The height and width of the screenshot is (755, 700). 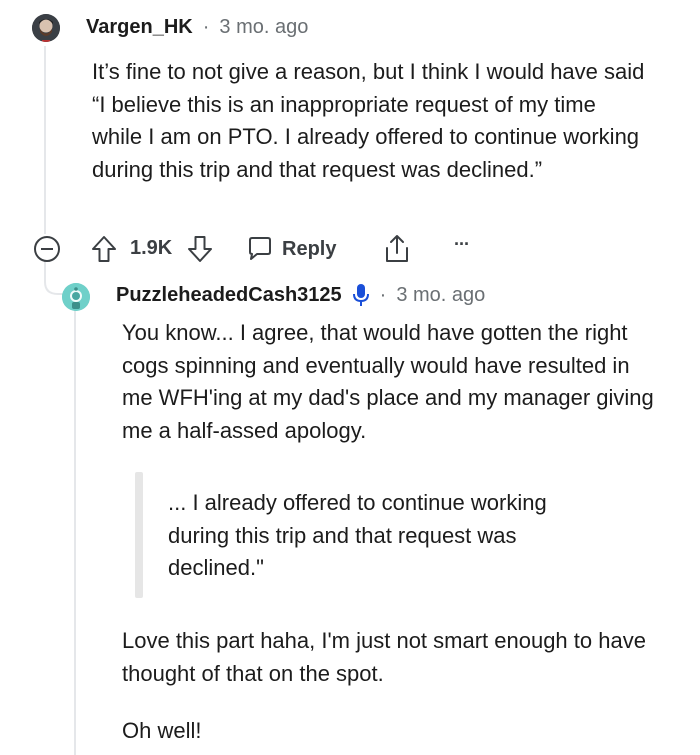 I want to click on user-avatar-icon, so click(x=46, y=28).